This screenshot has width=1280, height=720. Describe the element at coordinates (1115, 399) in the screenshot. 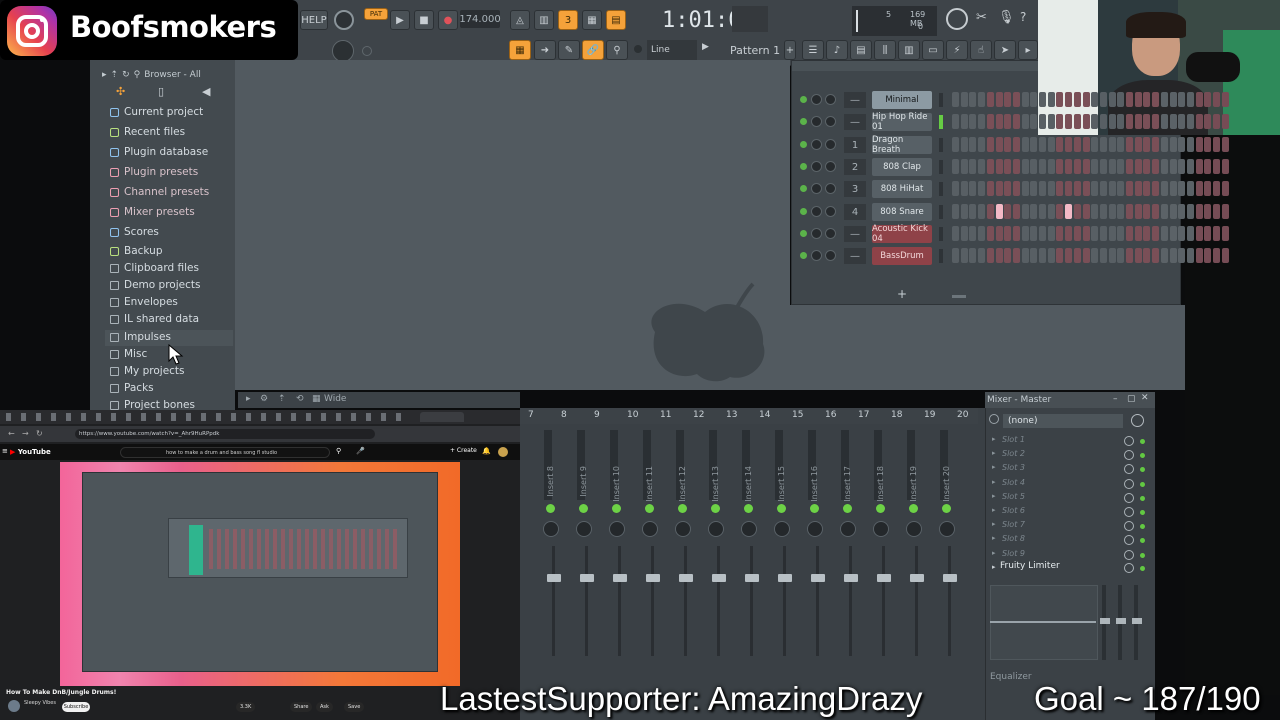

I see `minimize-icon: –` at that location.